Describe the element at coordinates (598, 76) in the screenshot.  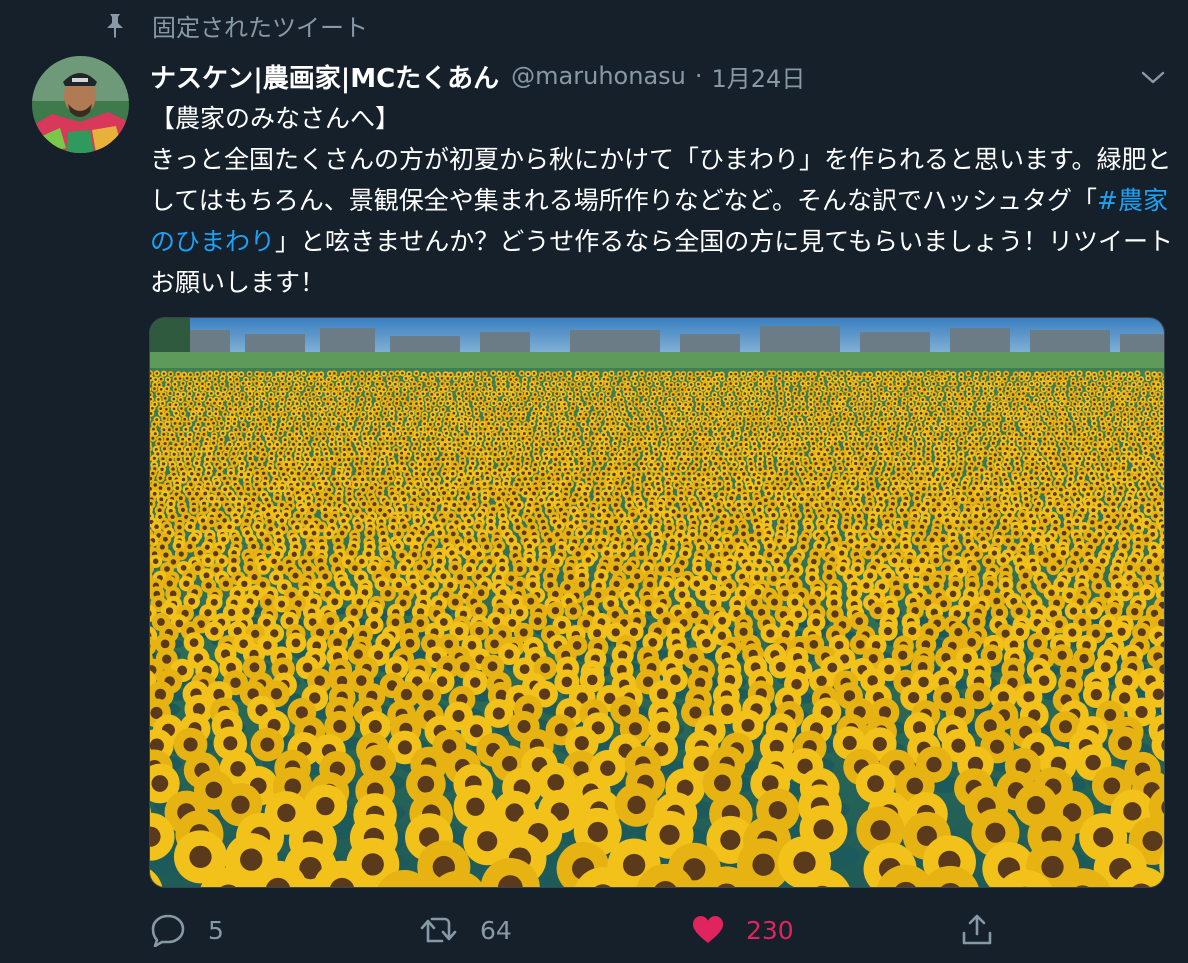
I see `user-handle: @maruhonasu` at that location.